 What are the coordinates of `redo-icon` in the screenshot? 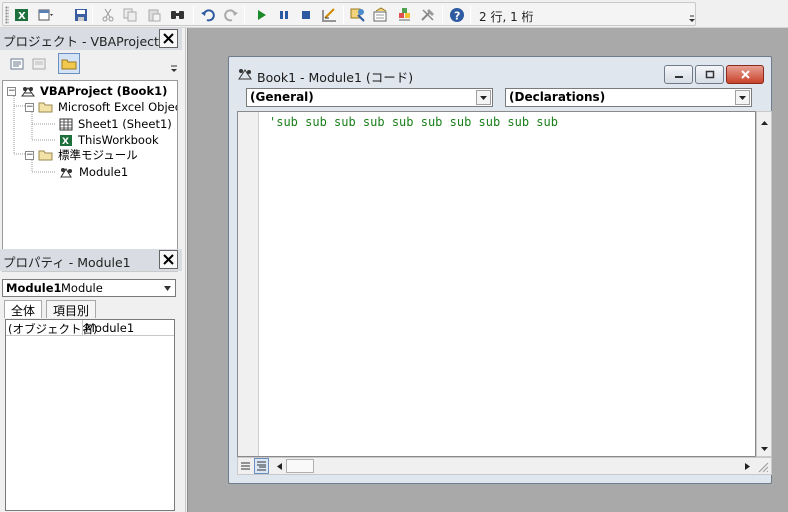 It's located at (230, 15).